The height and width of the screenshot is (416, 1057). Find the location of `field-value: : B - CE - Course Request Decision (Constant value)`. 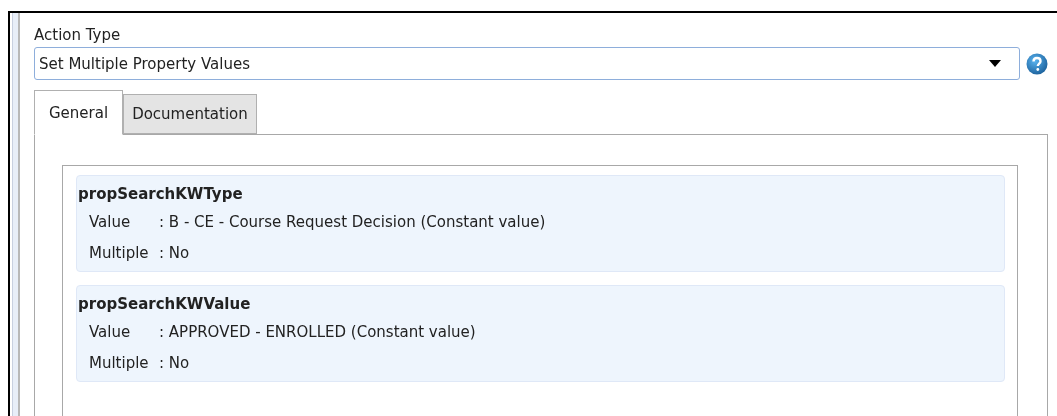

field-value: : B - CE - Course Request Decision (Constant value) is located at coordinates (352, 222).